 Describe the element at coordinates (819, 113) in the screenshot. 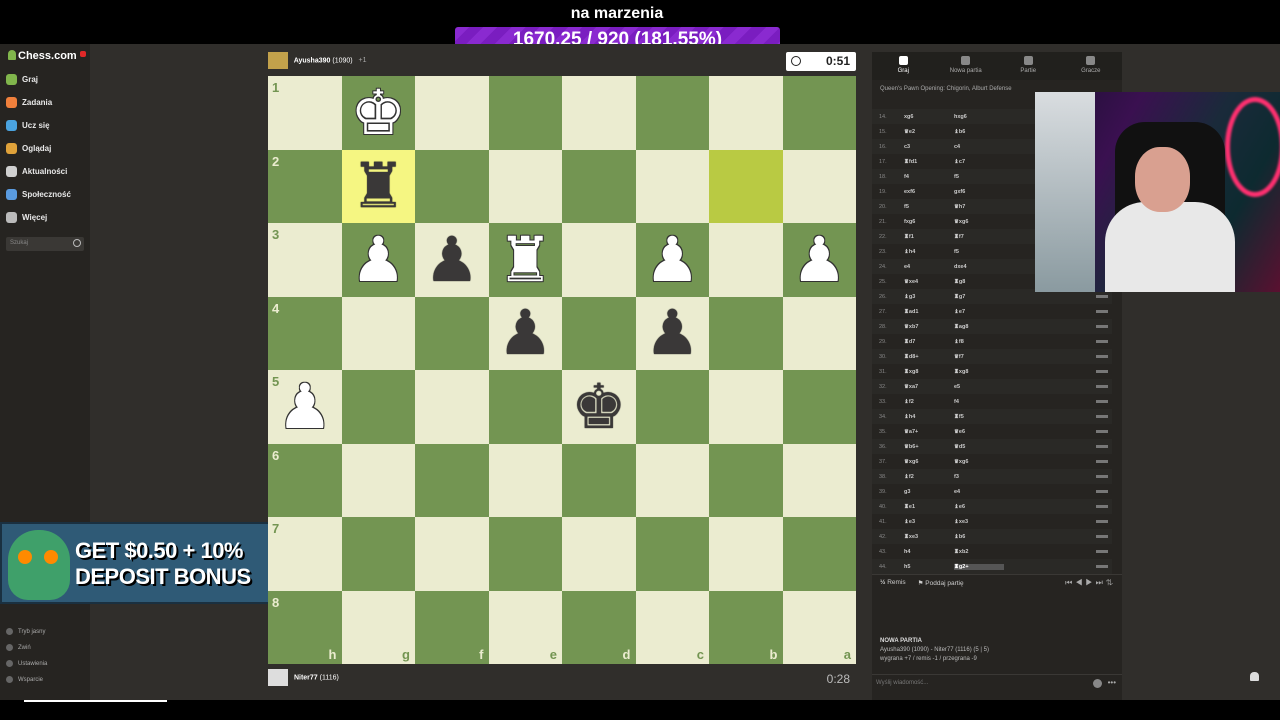

I see `square-a1` at that location.